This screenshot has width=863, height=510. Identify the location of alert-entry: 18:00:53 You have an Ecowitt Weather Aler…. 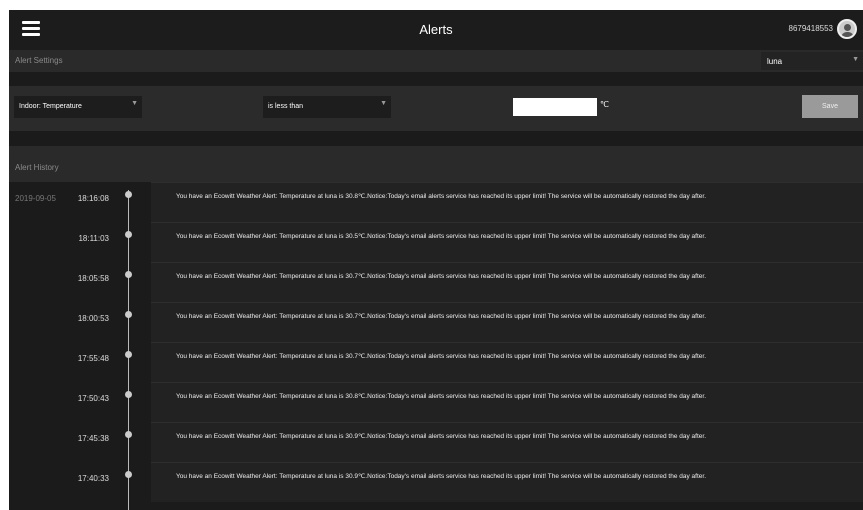
(436, 322).